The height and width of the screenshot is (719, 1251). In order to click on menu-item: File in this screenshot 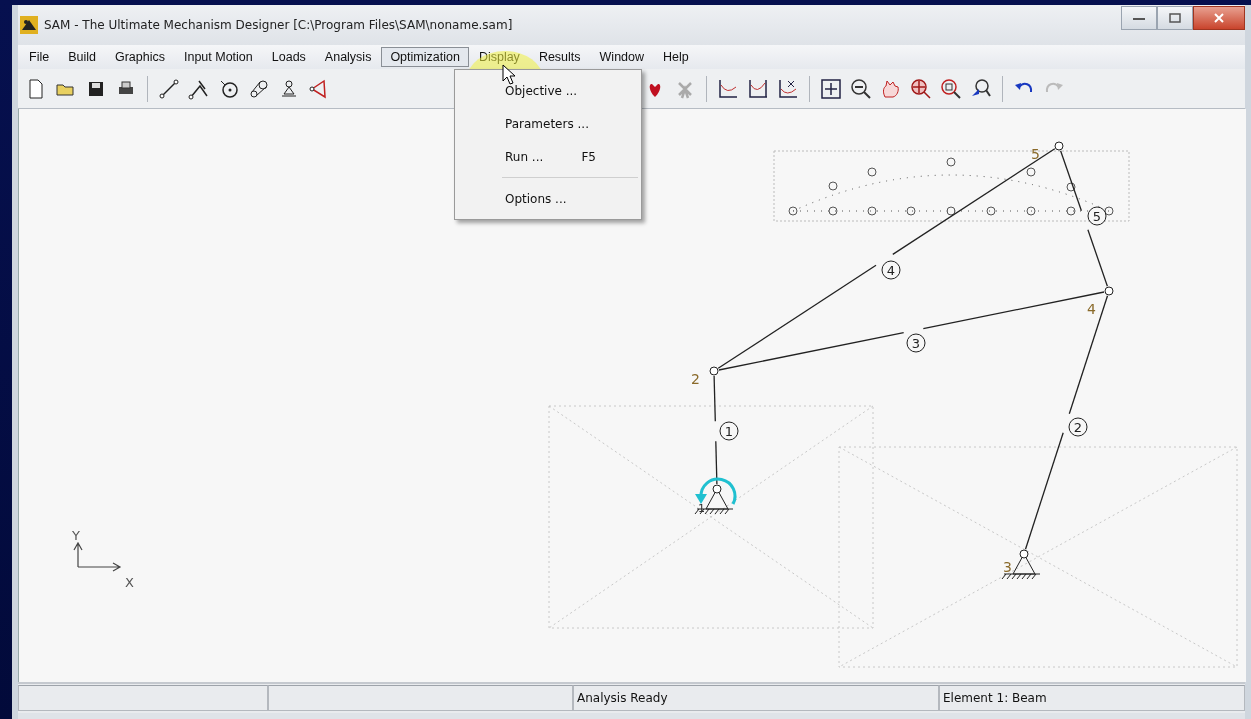, I will do `click(39, 57)`.